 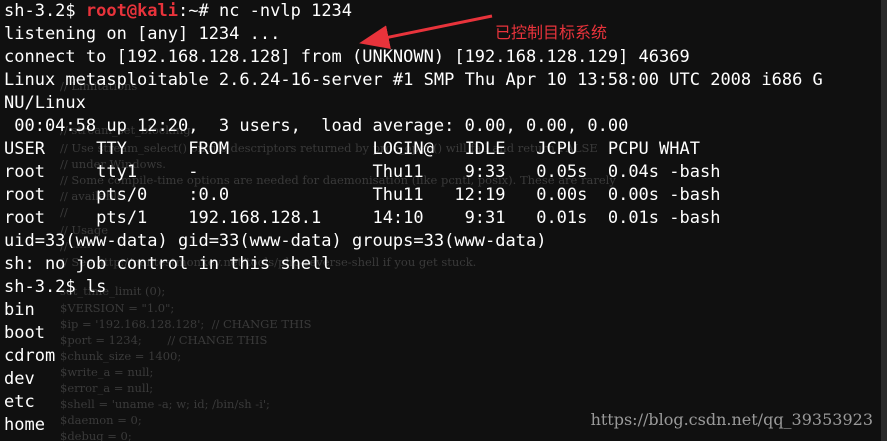 I want to click on terminal-line: boot, so click(x=24, y=333).